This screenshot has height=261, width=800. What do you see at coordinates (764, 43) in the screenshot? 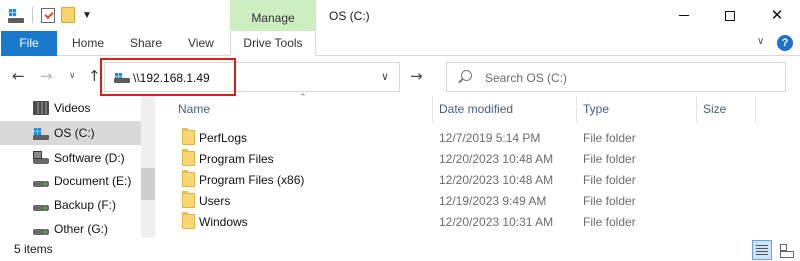
I see `expand-ribbon-icon: ∨` at bounding box center [764, 43].